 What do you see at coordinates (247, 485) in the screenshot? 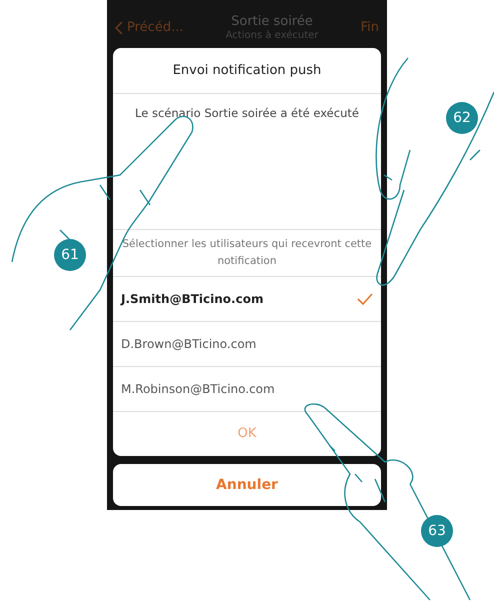
I see `cancel-button: Annuler` at bounding box center [247, 485].